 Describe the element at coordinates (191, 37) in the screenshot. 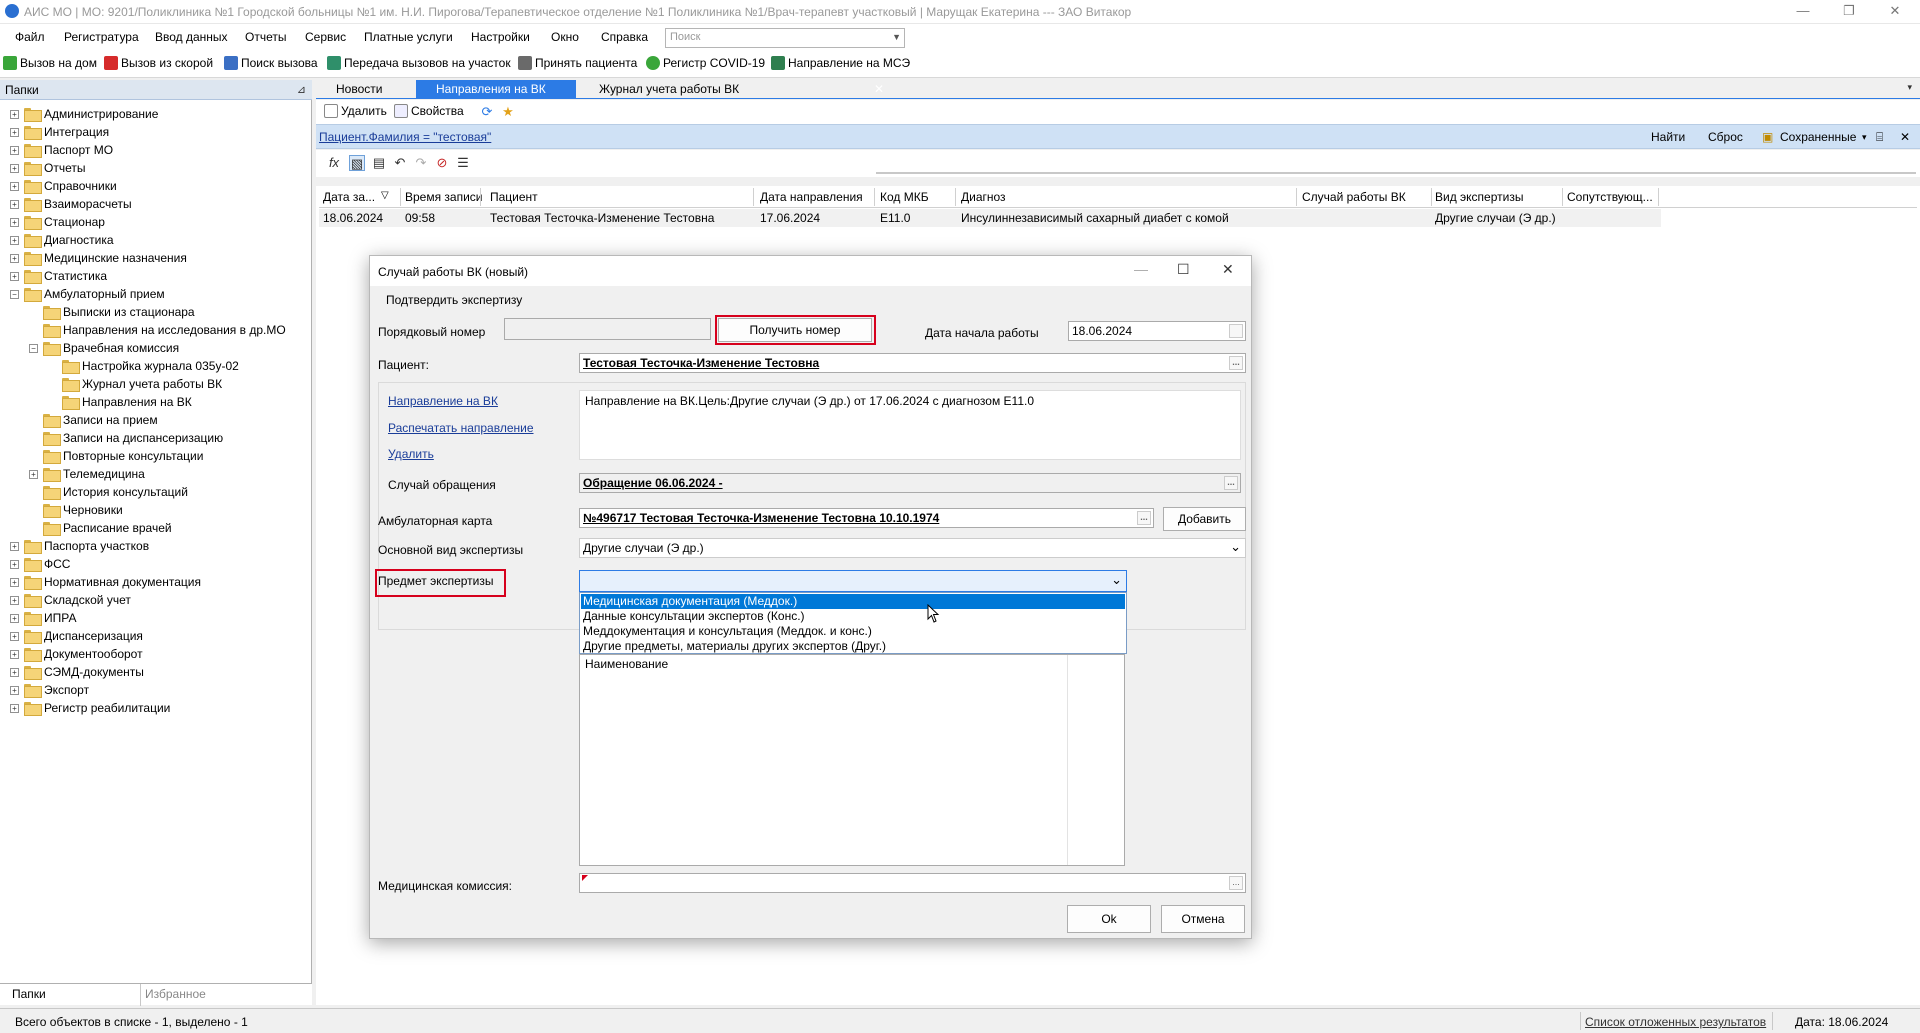

I see `menu-data-entry: Ввод данных` at that location.